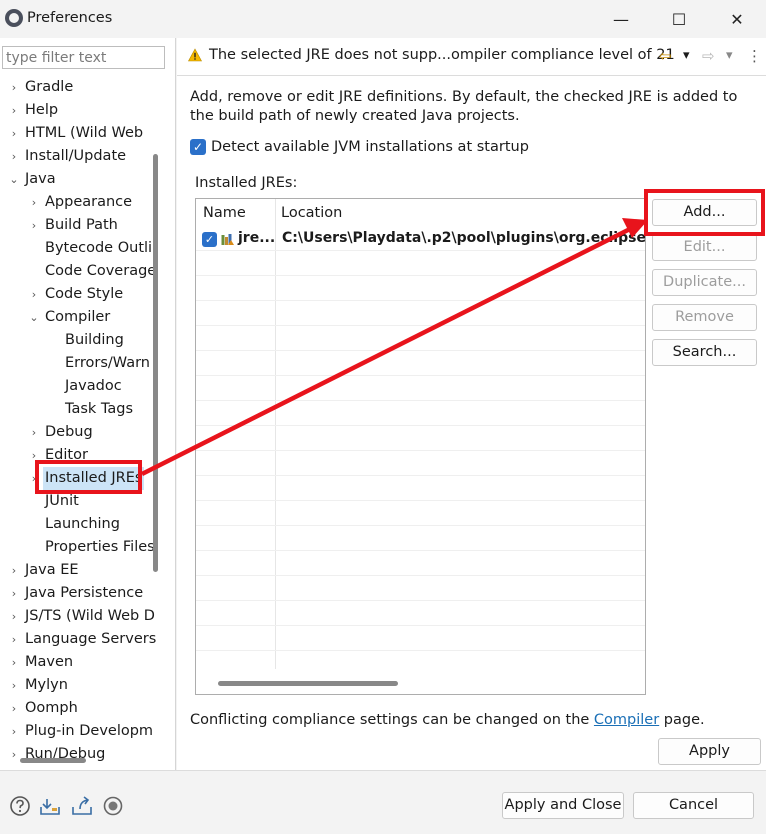  What do you see at coordinates (50, 806) in the screenshot?
I see `import-icon` at bounding box center [50, 806].